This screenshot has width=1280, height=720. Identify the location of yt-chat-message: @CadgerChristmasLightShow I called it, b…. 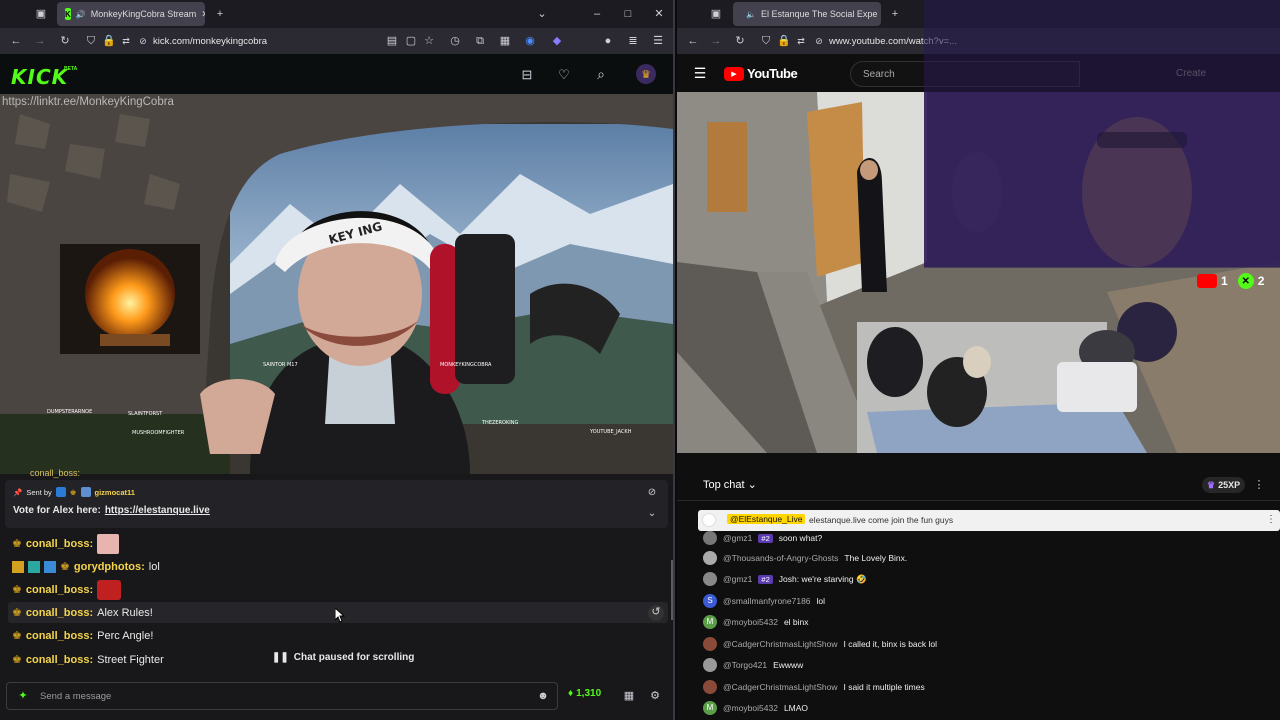
(983, 644).